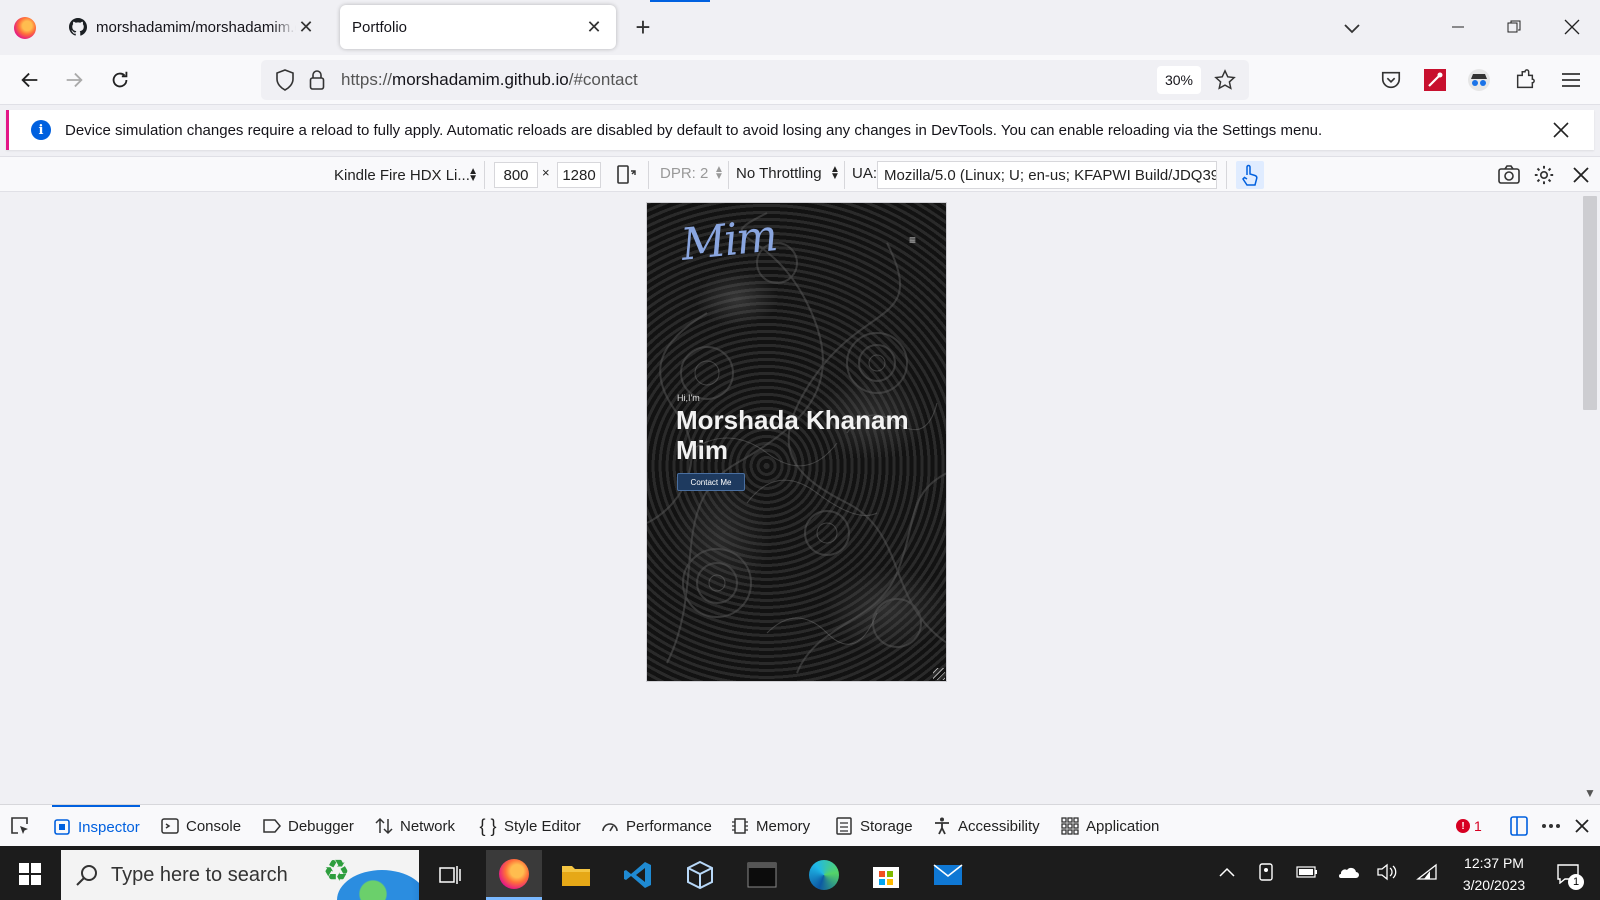 The width and height of the screenshot is (1600, 900). What do you see at coordinates (986, 826) in the screenshot?
I see `tab-accessibility: Accessibility` at bounding box center [986, 826].